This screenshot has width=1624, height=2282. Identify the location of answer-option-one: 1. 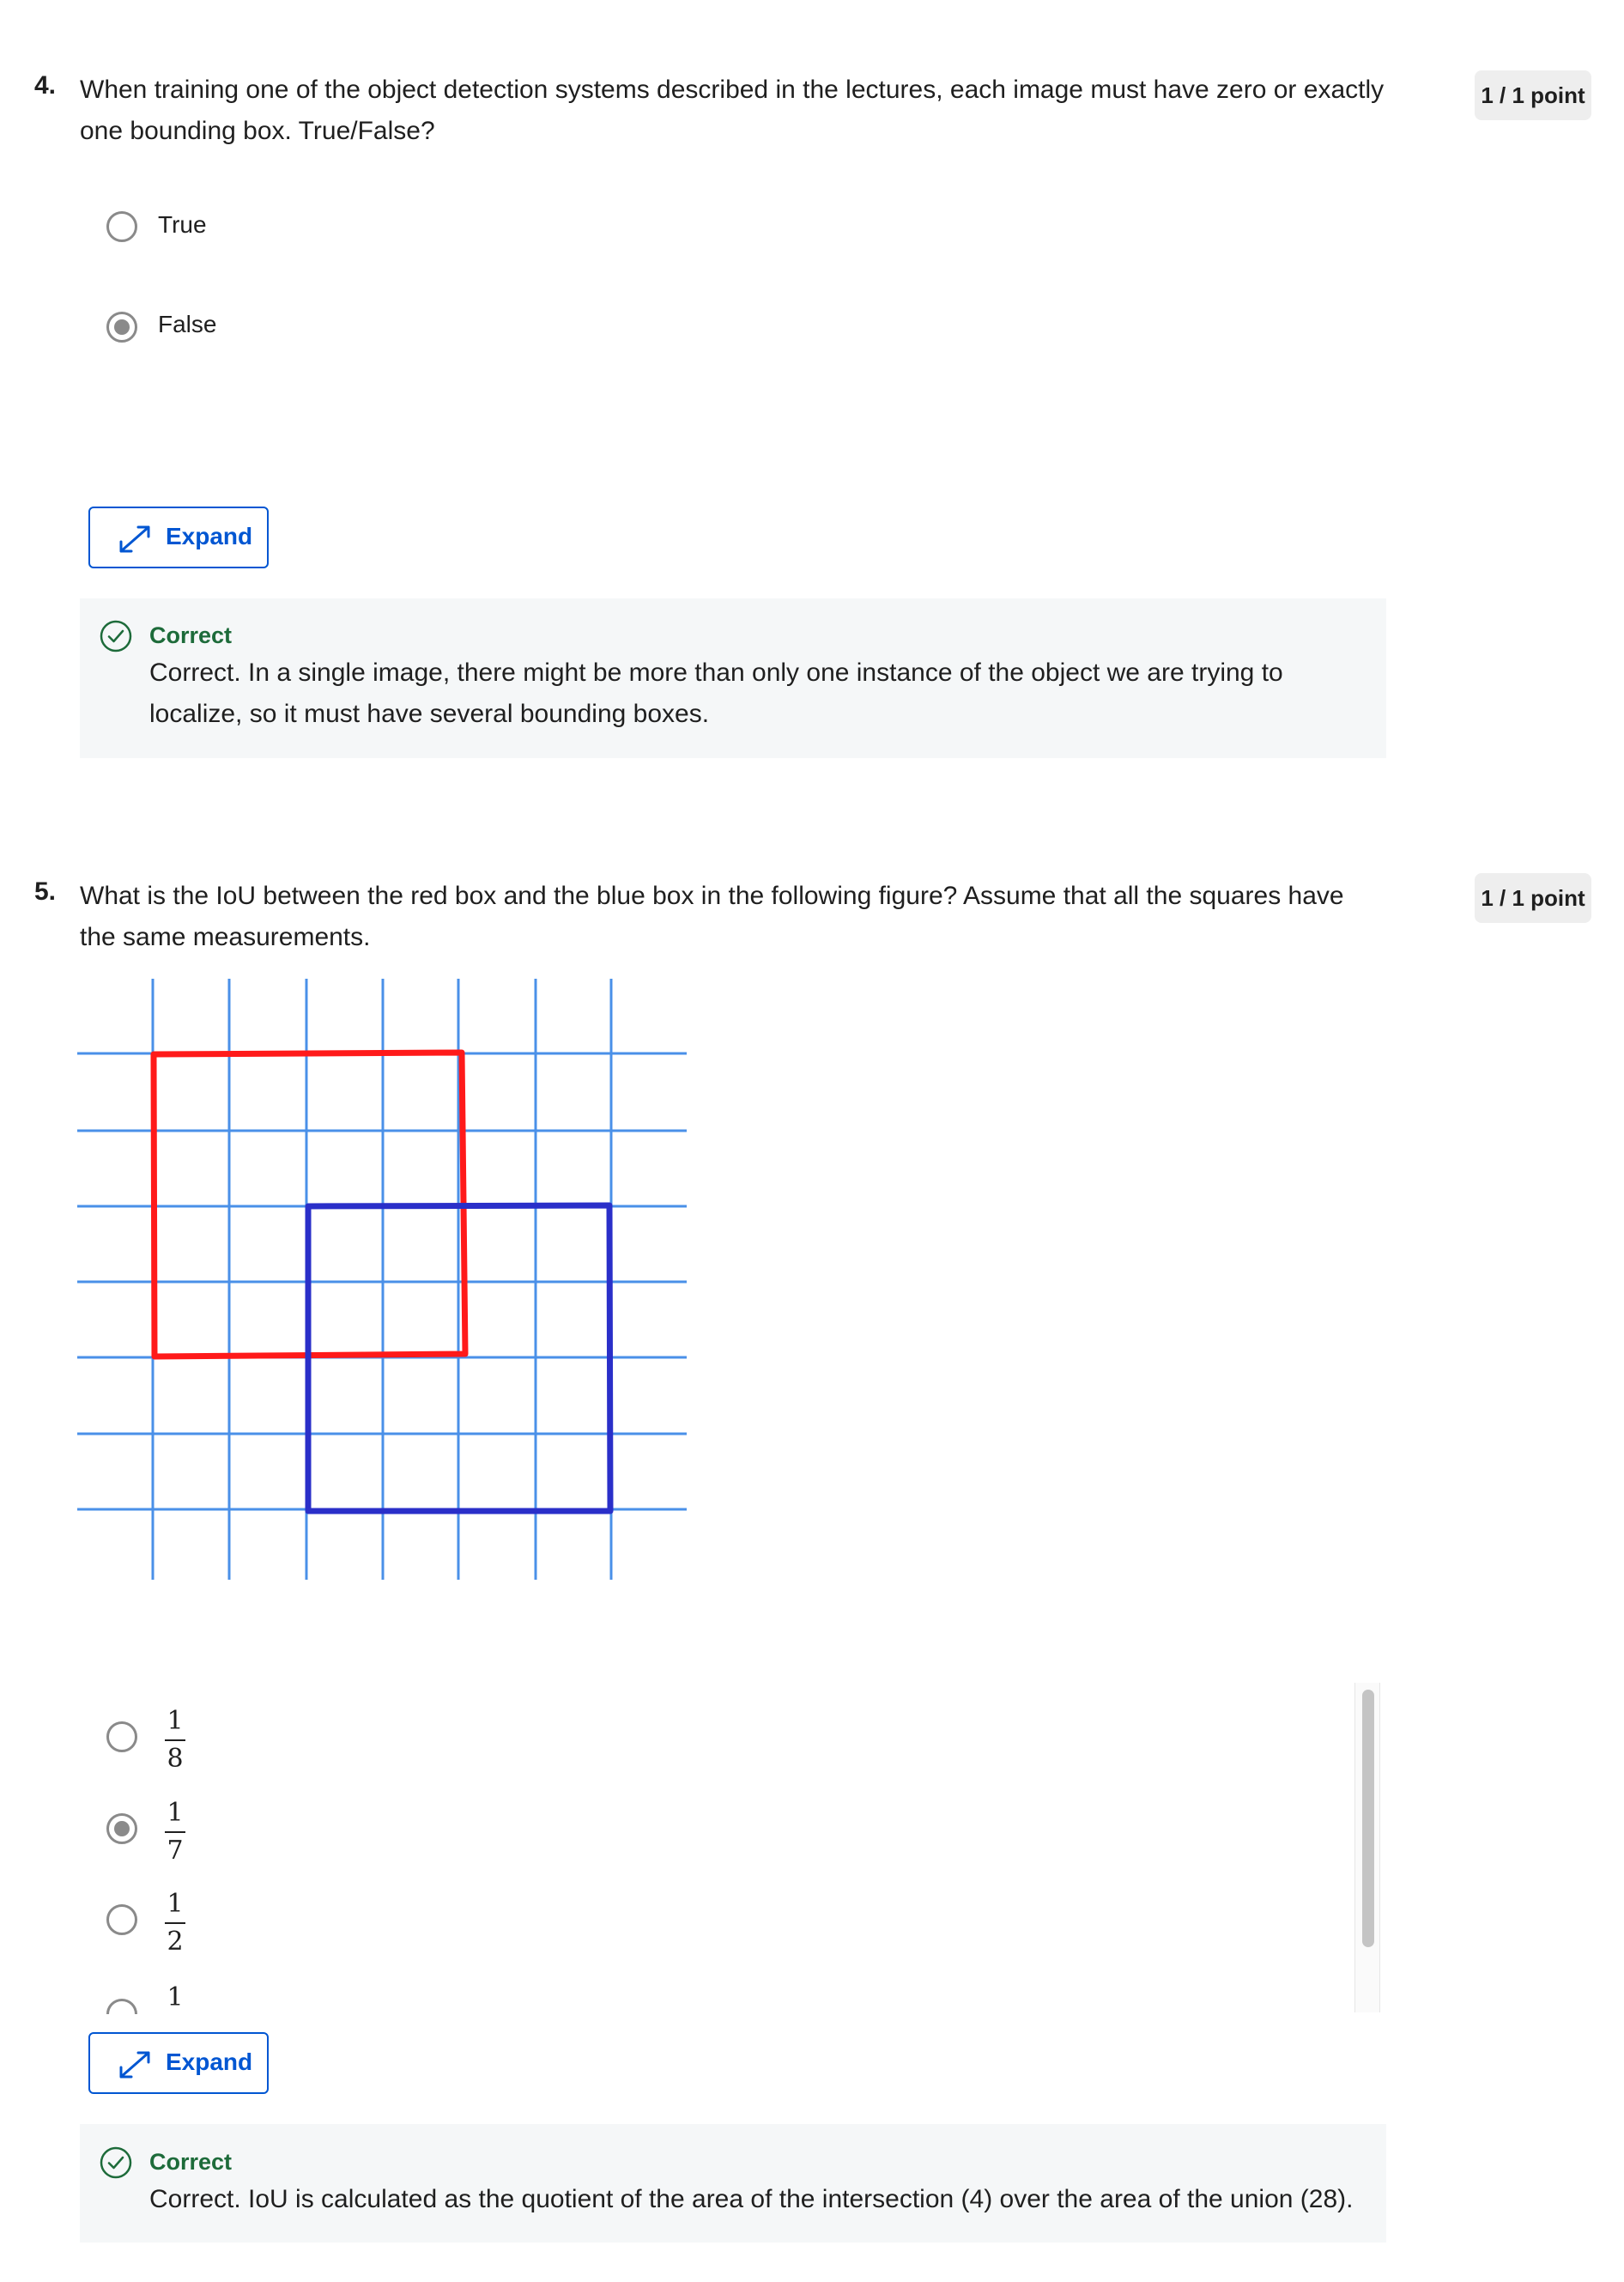
(686, 1998).